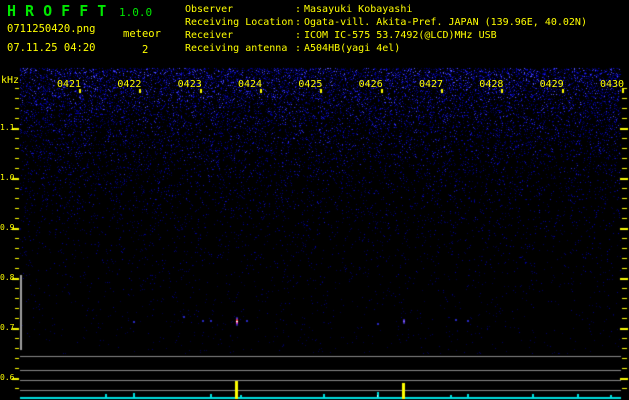  Describe the element at coordinates (145, 50) in the screenshot. I see `meteor-count: 2` at that location.